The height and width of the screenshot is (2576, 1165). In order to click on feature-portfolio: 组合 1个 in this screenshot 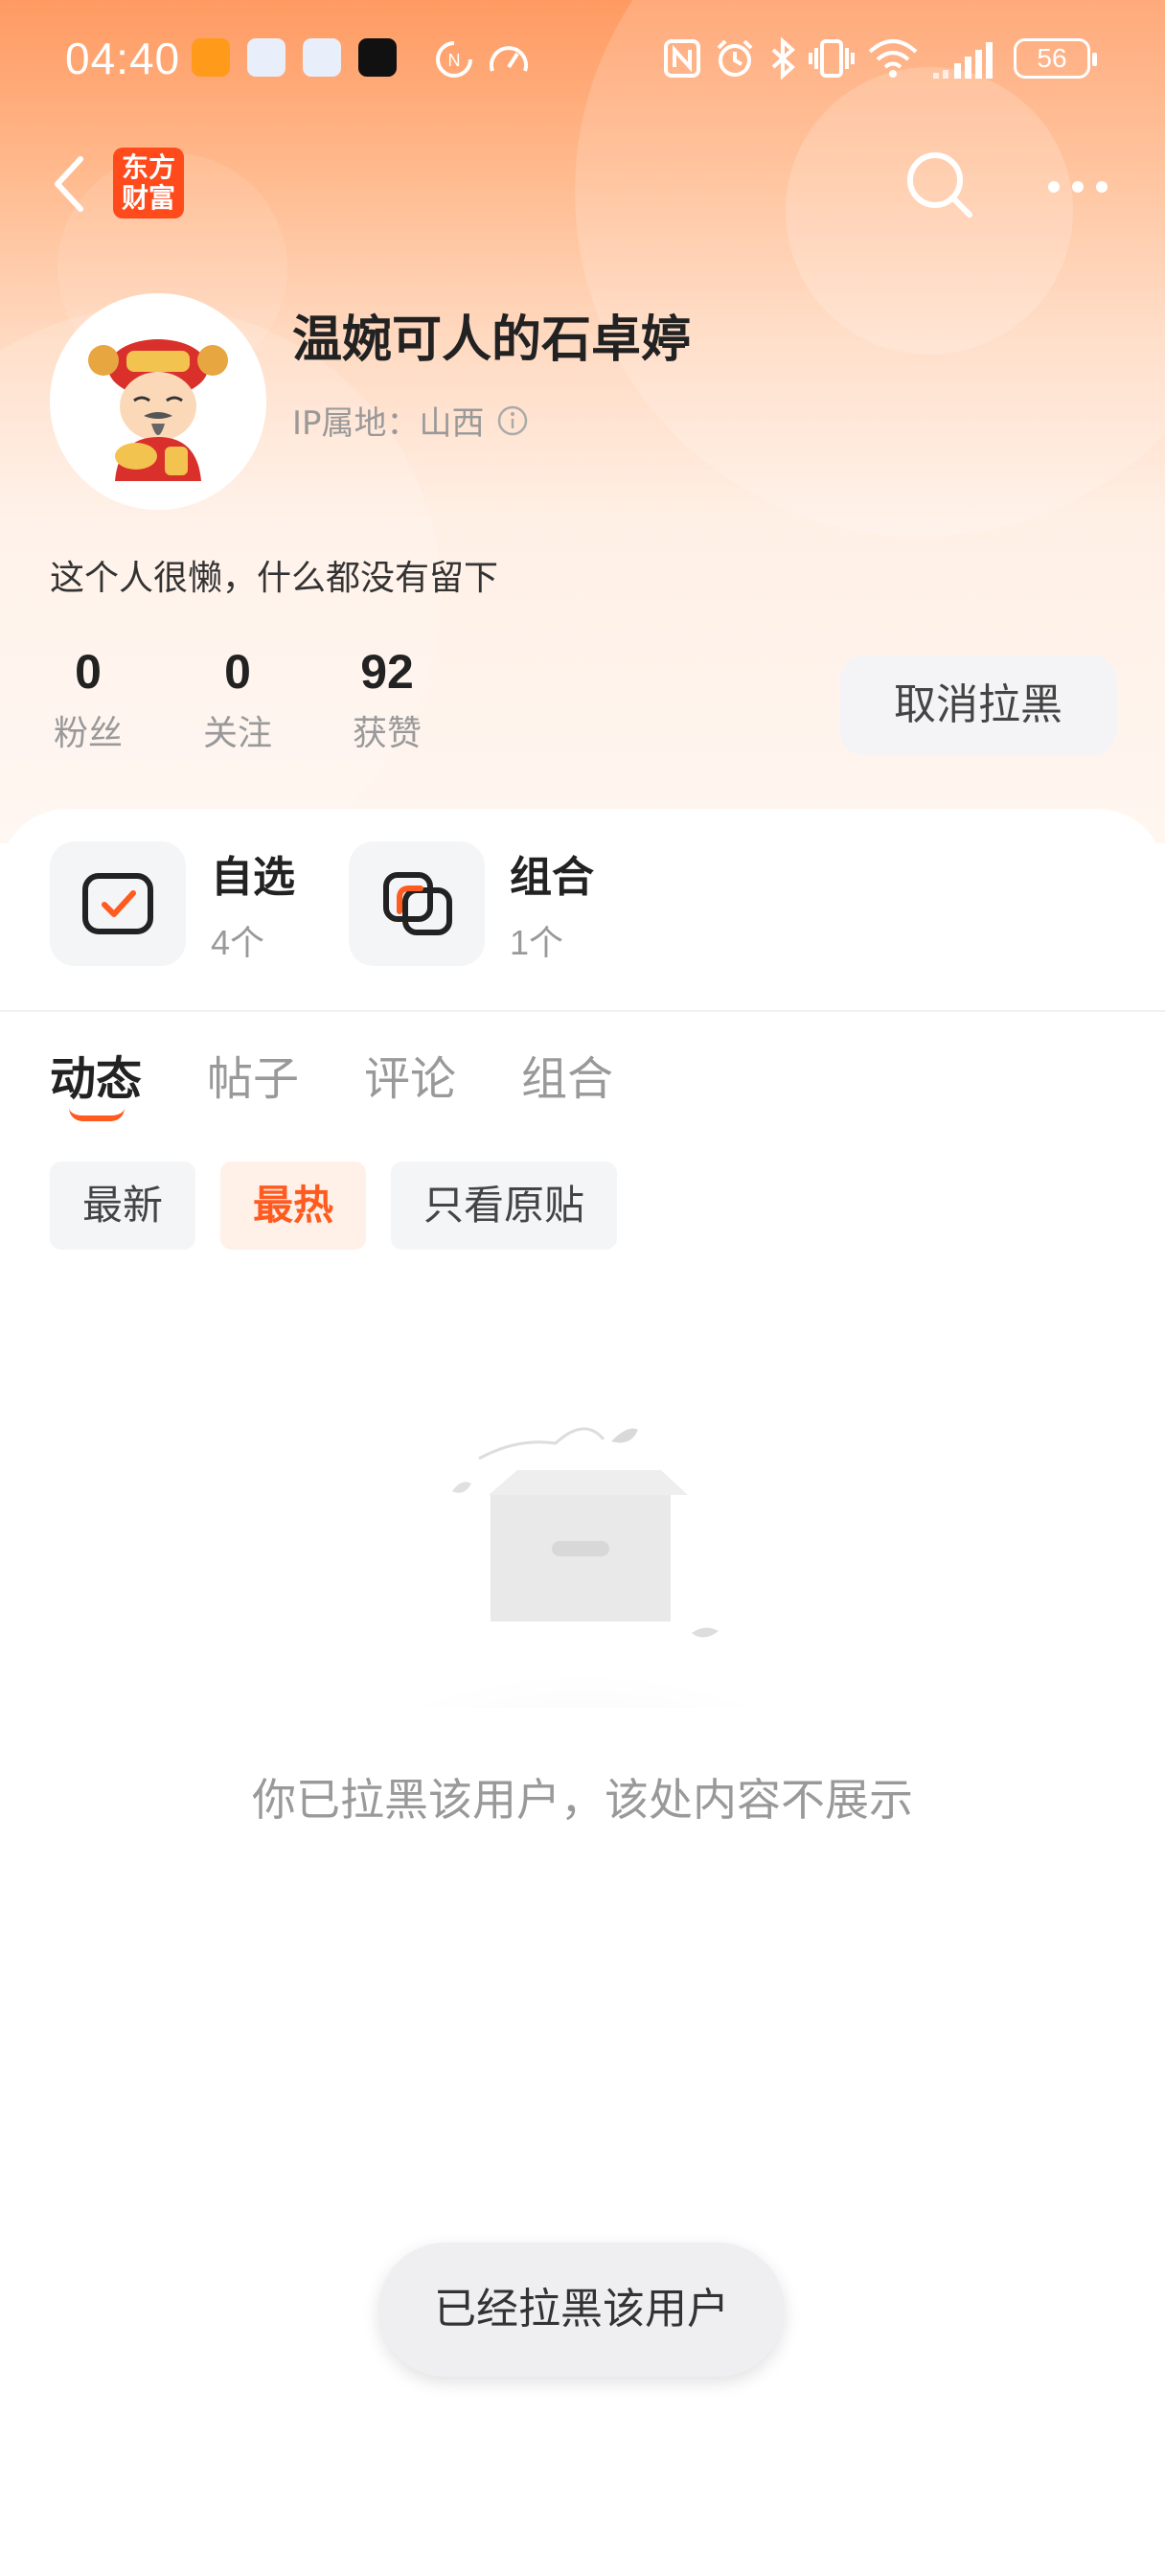, I will do `click(472, 903)`.